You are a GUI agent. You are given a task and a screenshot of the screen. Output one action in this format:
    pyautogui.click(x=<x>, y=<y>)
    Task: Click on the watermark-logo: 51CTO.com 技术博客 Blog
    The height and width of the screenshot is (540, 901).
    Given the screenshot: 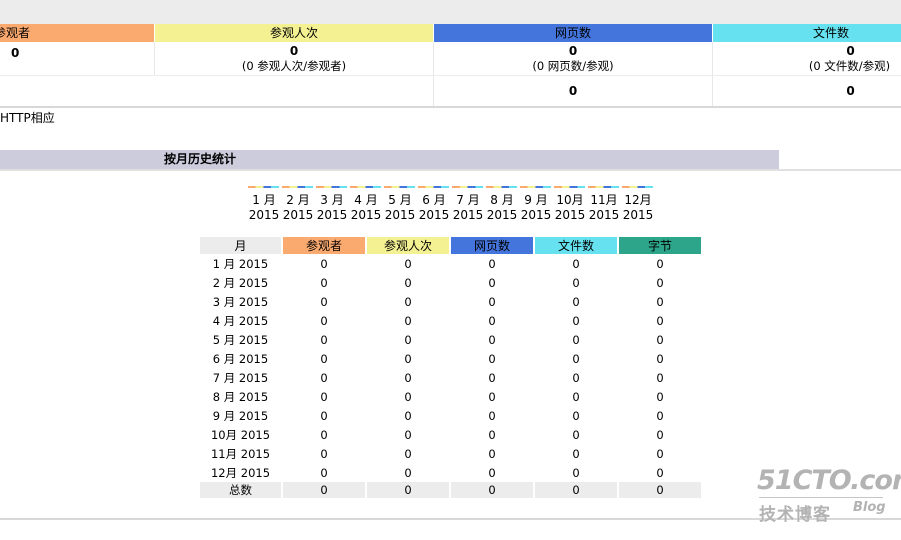 What is the action you would take?
    pyautogui.click(x=829, y=495)
    